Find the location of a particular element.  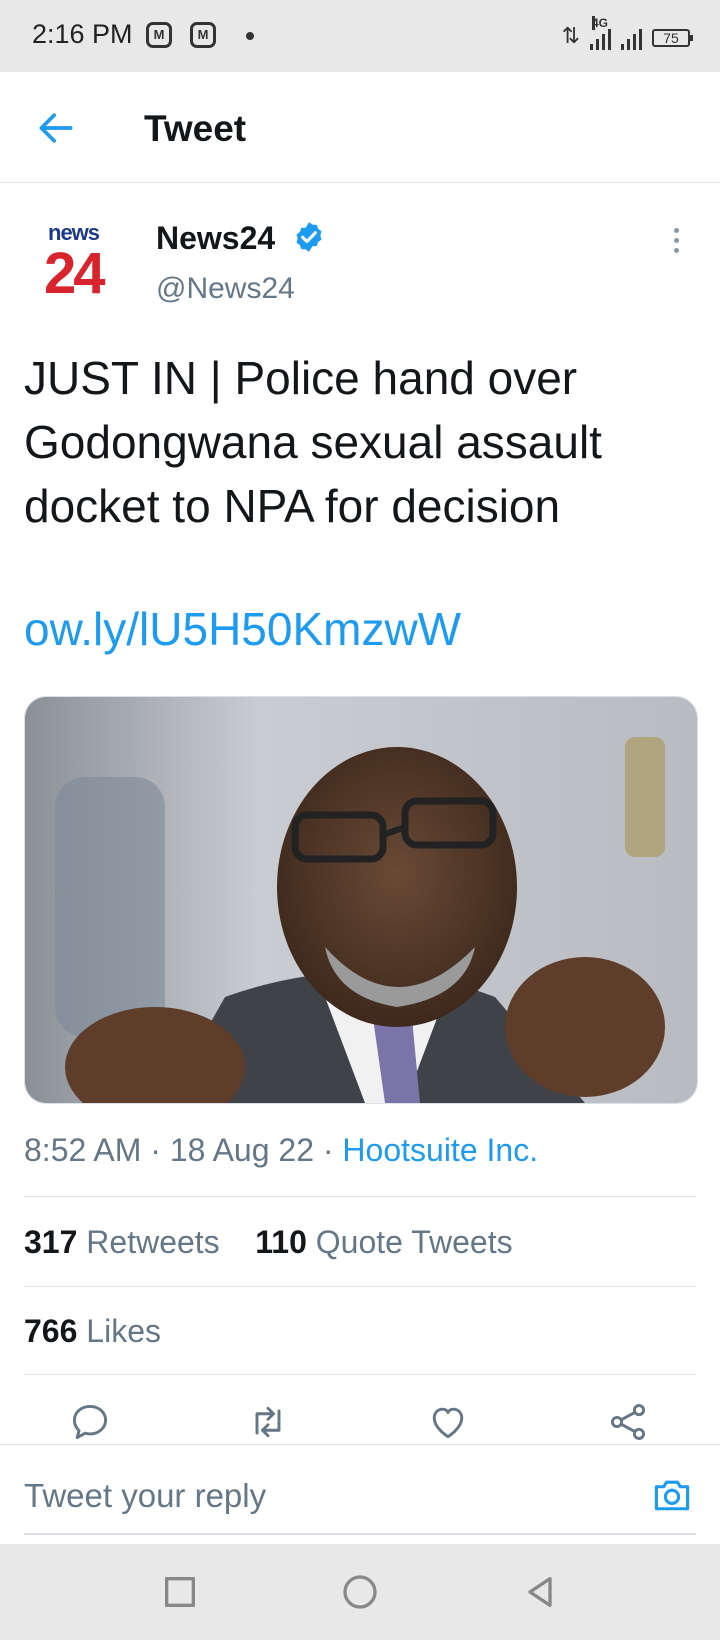

author-handle: @News24 is located at coordinates (225, 289).